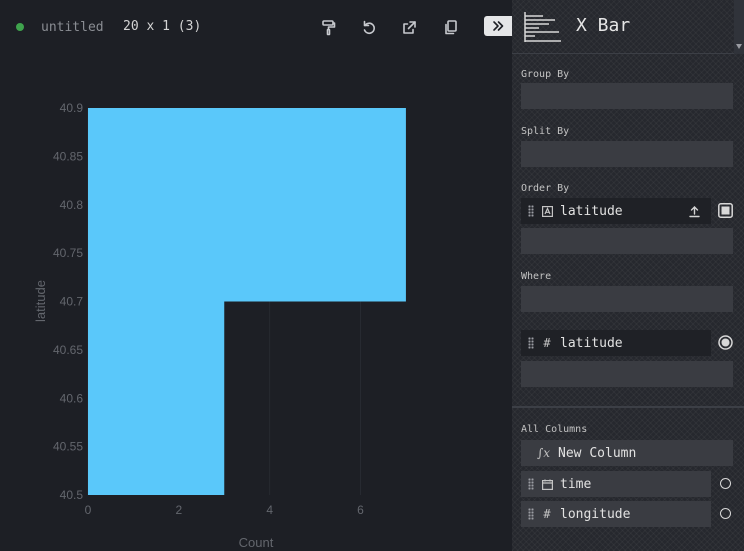  What do you see at coordinates (68, 447) in the screenshot?
I see `y-tick-label: 40.55` at bounding box center [68, 447].